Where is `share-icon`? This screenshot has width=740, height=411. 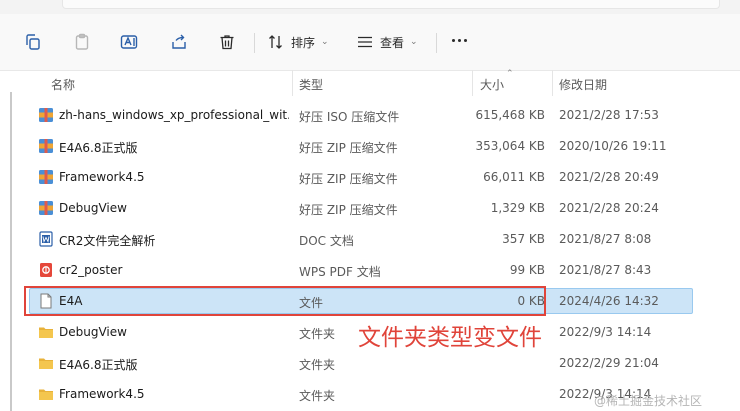 share-icon is located at coordinates (179, 41).